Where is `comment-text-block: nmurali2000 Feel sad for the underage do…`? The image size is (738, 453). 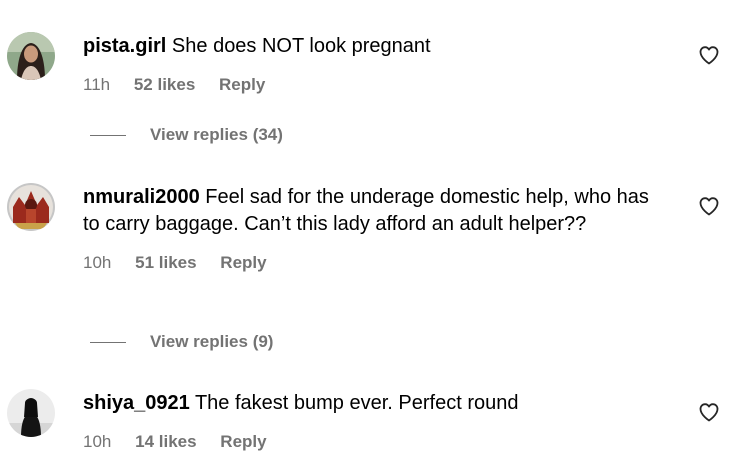
comment-text-block: nmurali2000 Feel sad for the underage do… is located at coordinates (368, 211).